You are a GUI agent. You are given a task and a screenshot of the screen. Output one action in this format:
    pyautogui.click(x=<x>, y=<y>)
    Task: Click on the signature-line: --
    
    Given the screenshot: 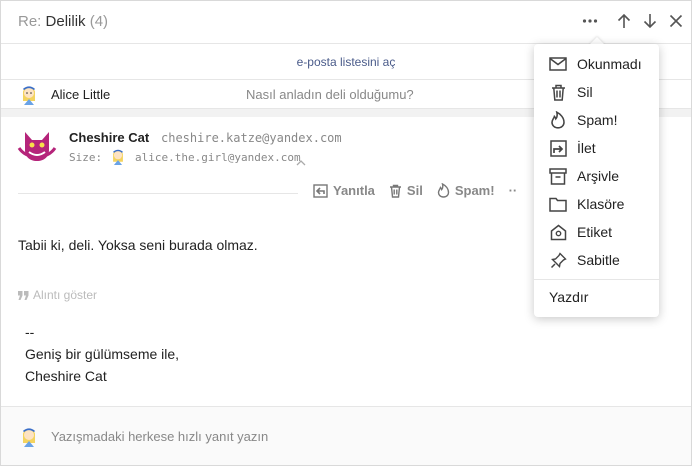 What is the action you would take?
    pyautogui.click(x=30, y=332)
    